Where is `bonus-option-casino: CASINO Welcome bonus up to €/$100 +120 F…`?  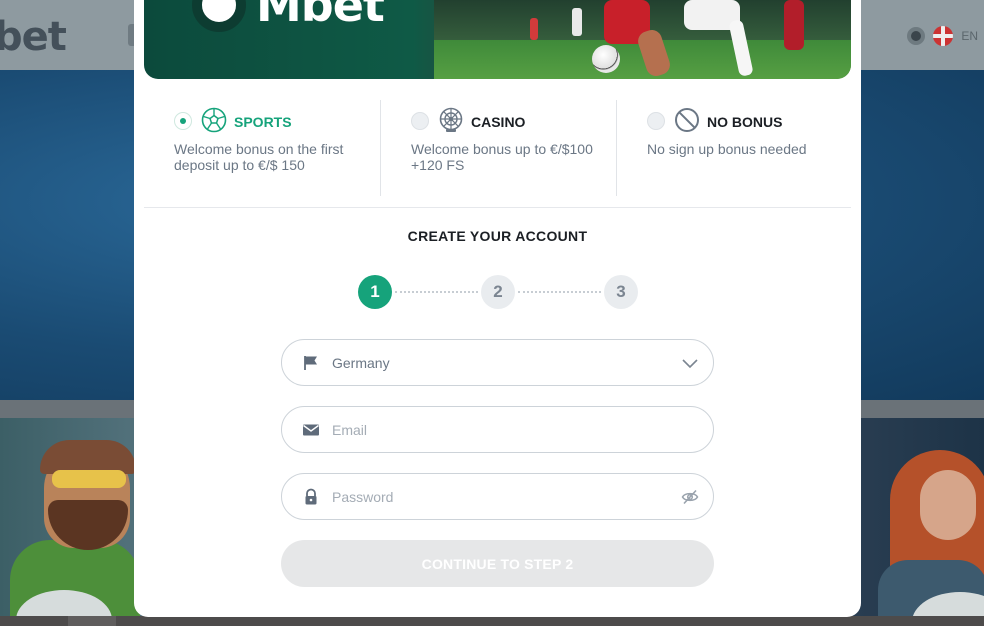 bonus-option-casino: CASINO Welcome bonus up to €/$100 +120 F… is located at coordinates (498, 148).